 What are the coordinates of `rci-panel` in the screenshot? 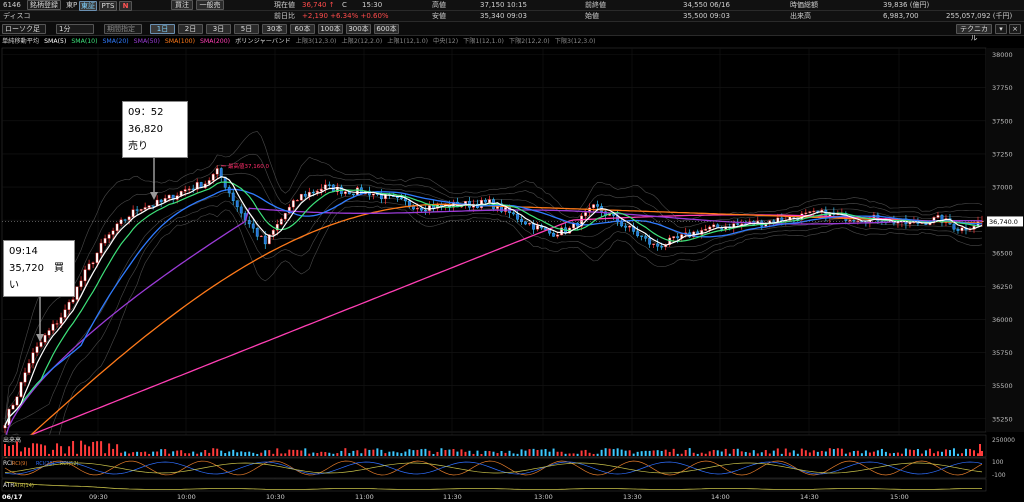 It's located at (494, 468).